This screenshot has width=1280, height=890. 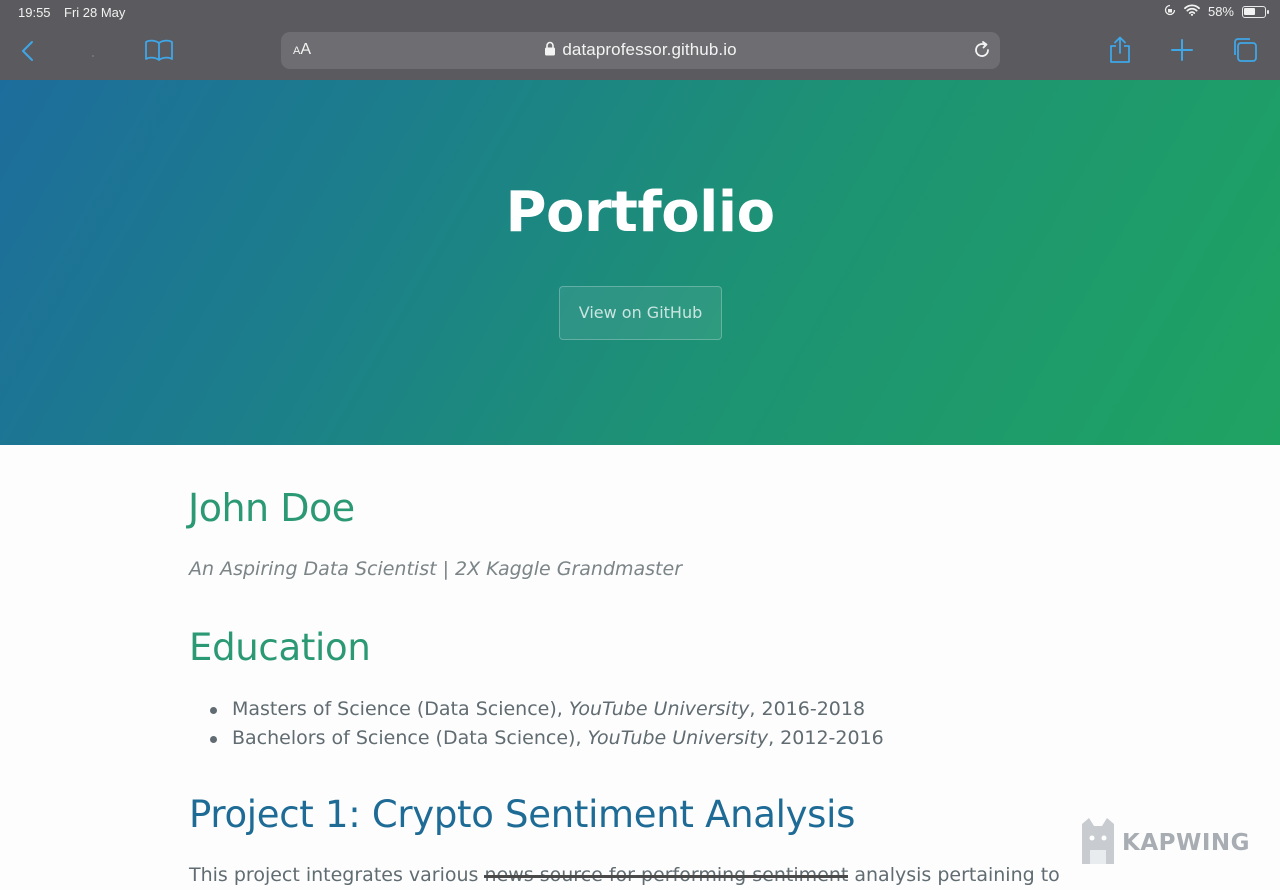 I want to click on forward-icon, so click(x=93, y=55).